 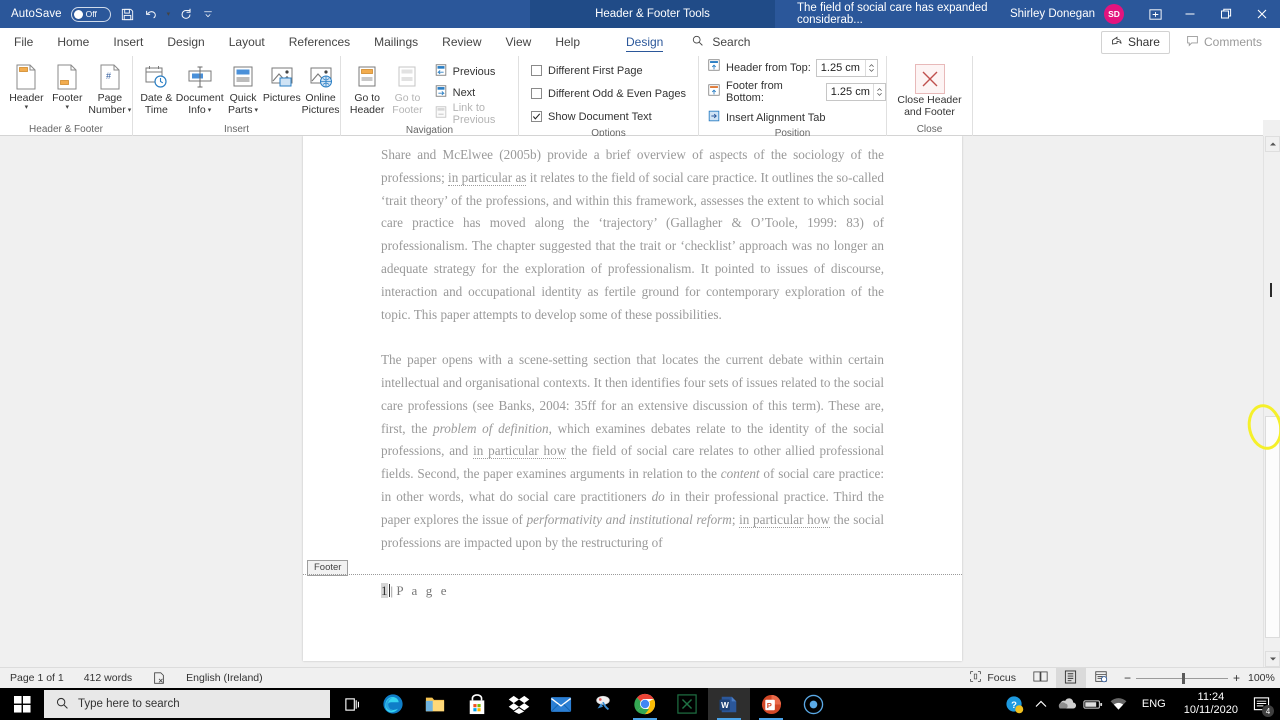 What do you see at coordinates (1135, 42) in the screenshot?
I see `share-button: Share` at bounding box center [1135, 42].